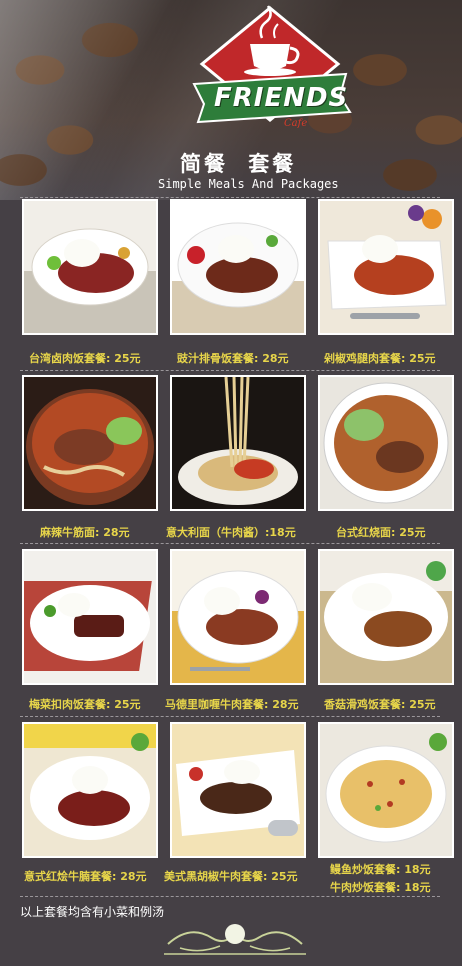 This screenshot has width=462, height=966. What do you see at coordinates (270, 72) in the screenshot?
I see `cafe-logo` at bounding box center [270, 72].